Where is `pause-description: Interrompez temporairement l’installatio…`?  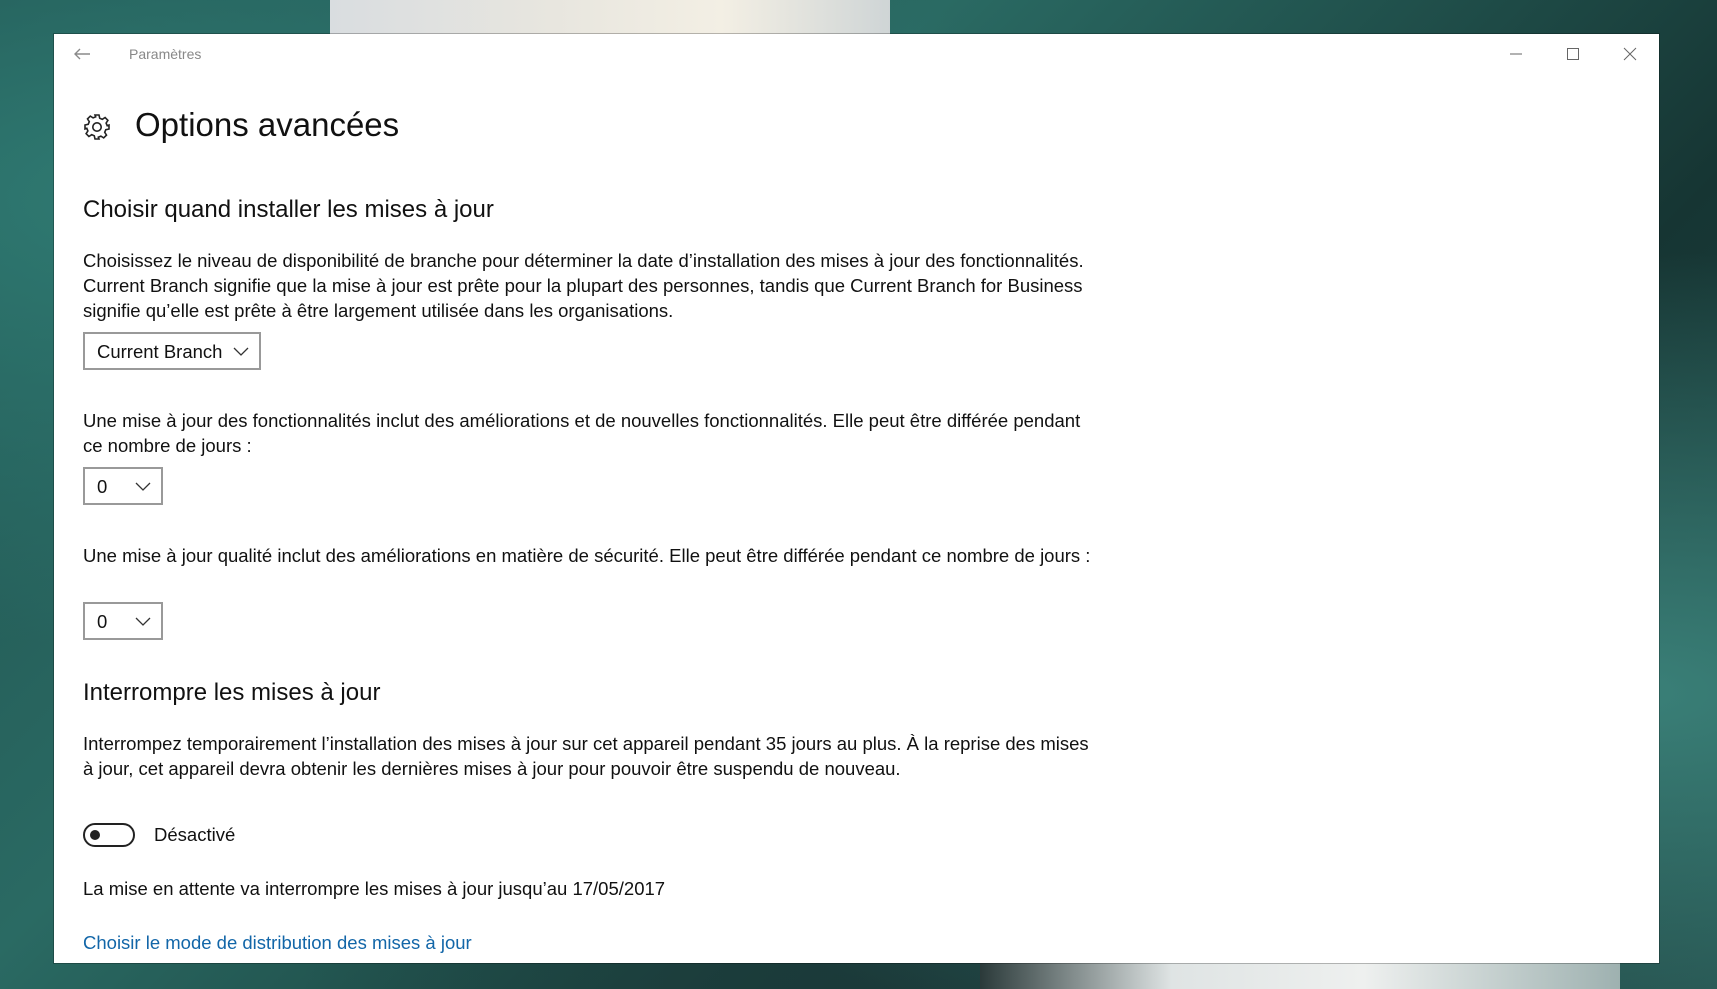
pause-description: Interrompez temporairement l’installatio… is located at coordinates (586, 756).